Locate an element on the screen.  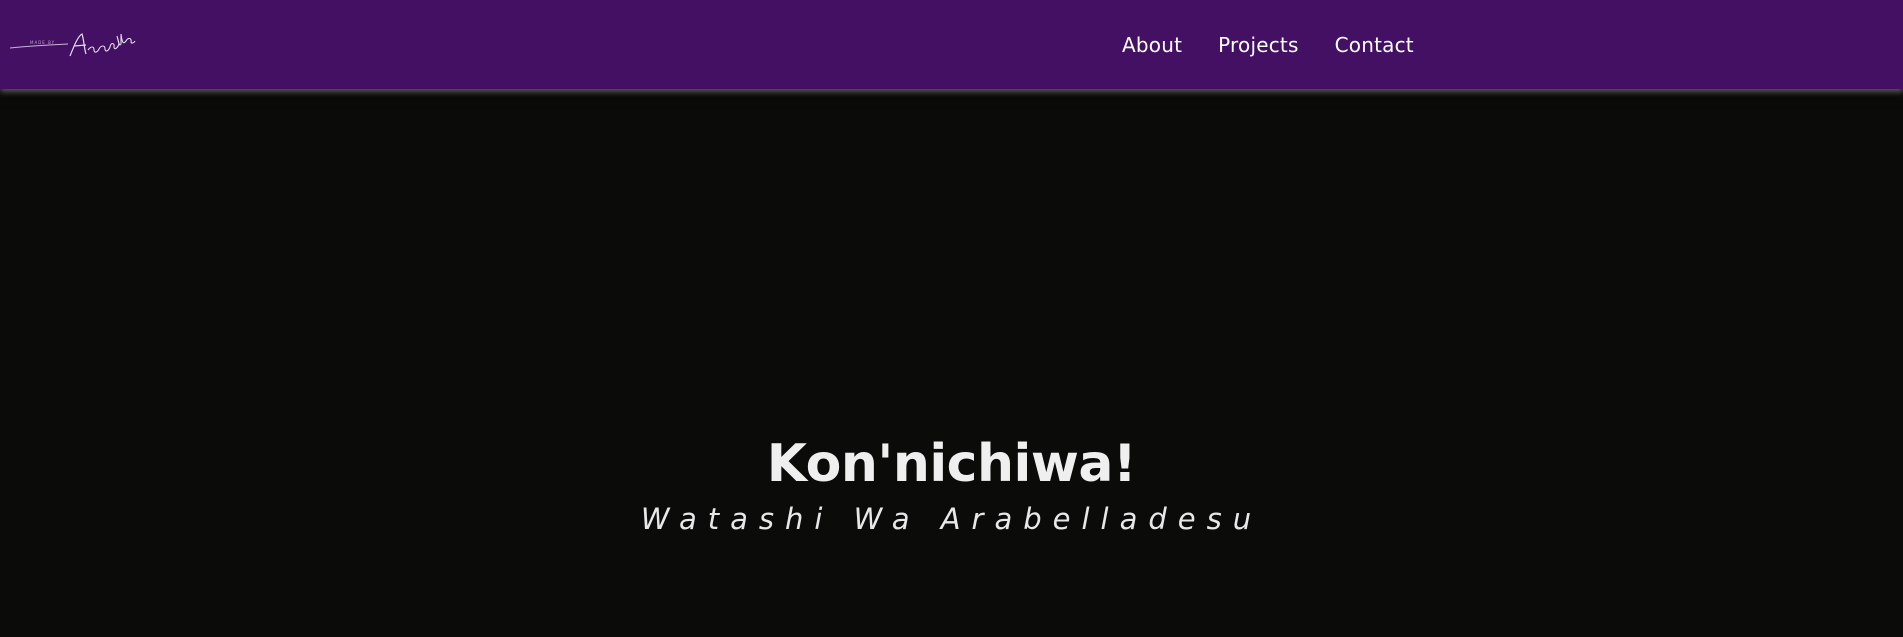
nav-link-about: About is located at coordinates (1152, 45).